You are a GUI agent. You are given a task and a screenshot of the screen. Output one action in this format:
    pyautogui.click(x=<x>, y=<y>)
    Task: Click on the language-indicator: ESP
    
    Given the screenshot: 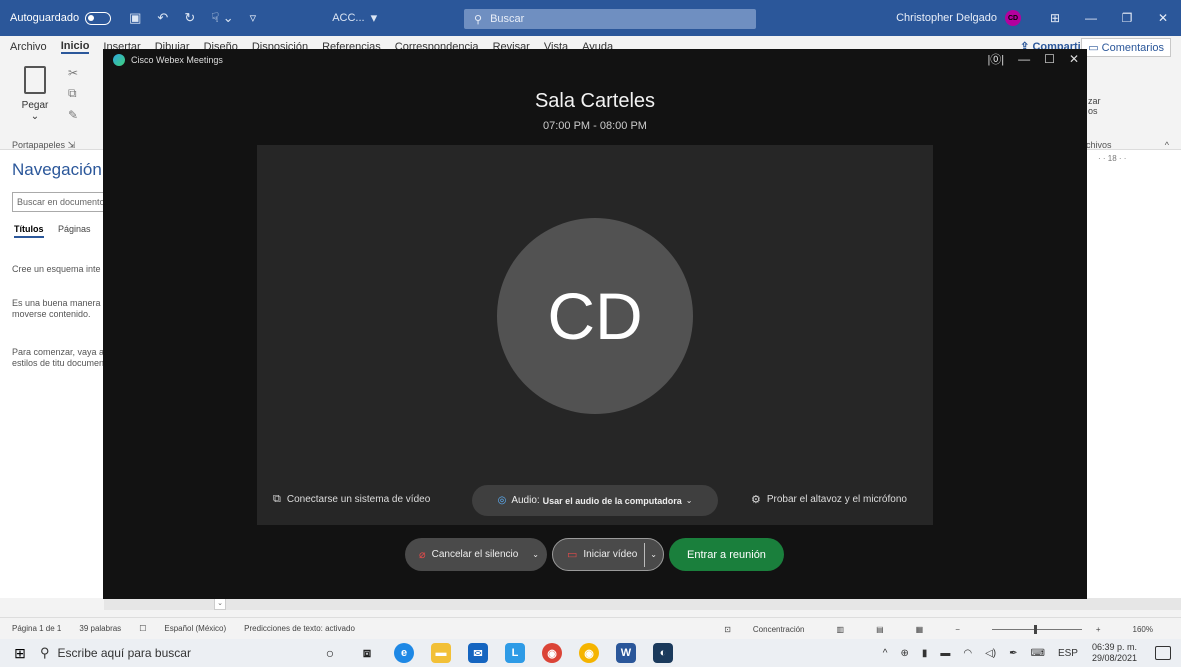 What is the action you would take?
    pyautogui.click(x=1068, y=653)
    